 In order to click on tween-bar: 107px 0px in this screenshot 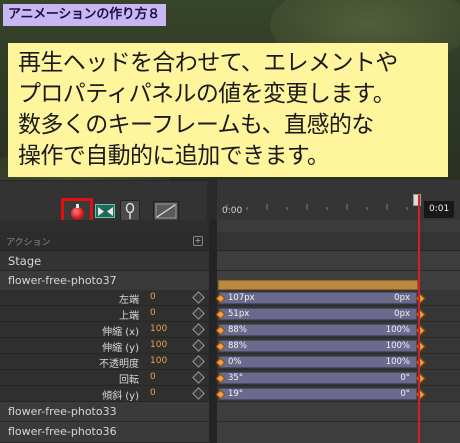, I will do `click(320, 298)`.